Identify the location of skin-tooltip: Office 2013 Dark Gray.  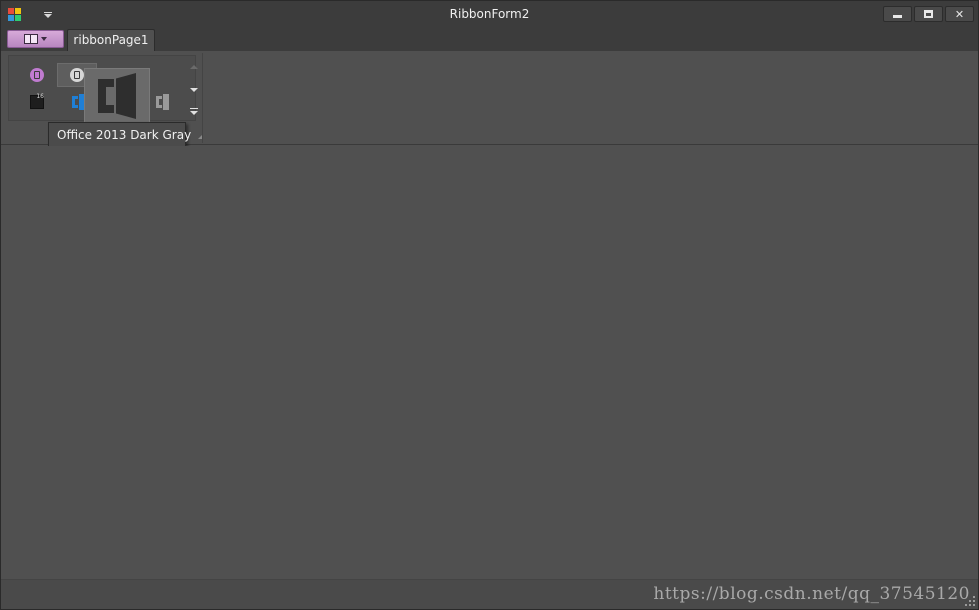
(119, 135).